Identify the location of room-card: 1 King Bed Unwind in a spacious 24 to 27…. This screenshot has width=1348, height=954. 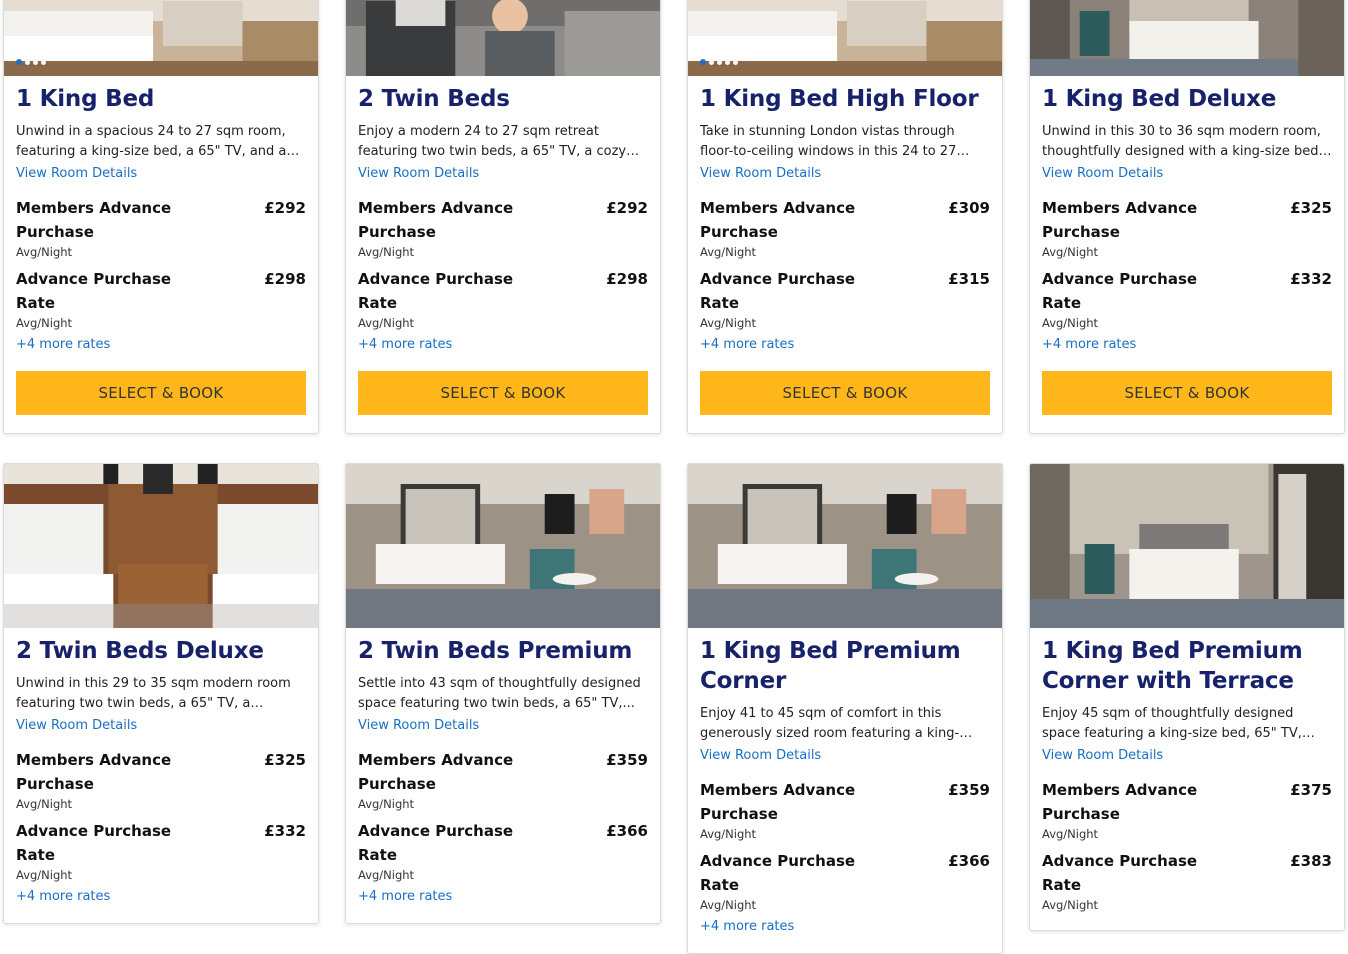
(161, 217).